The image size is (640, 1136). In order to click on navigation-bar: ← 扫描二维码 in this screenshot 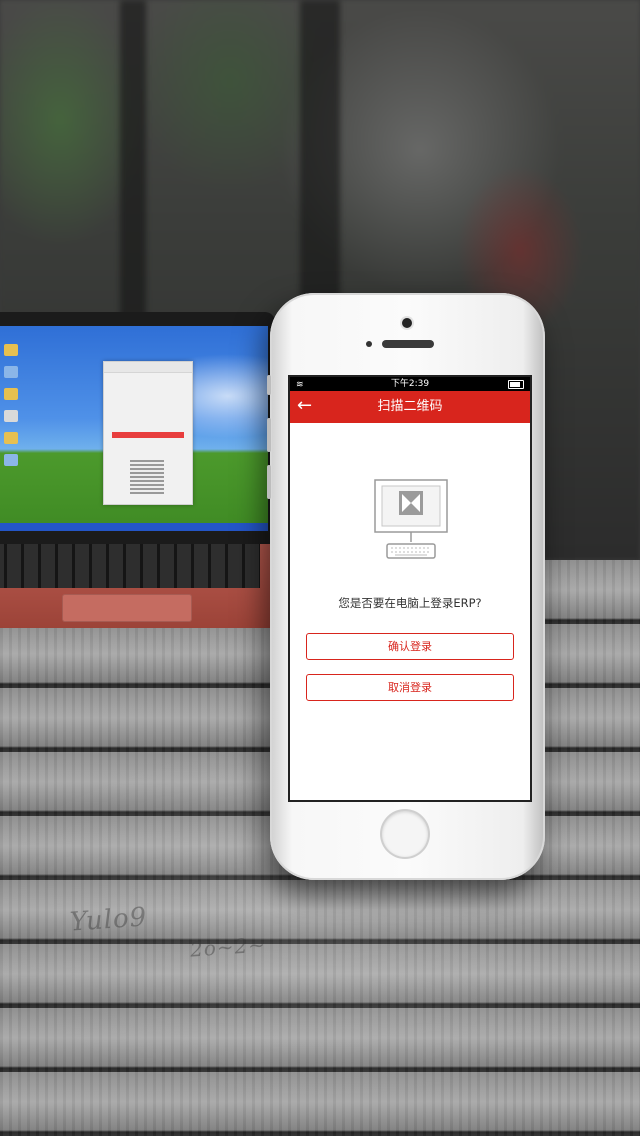, I will do `click(410, 407)`.